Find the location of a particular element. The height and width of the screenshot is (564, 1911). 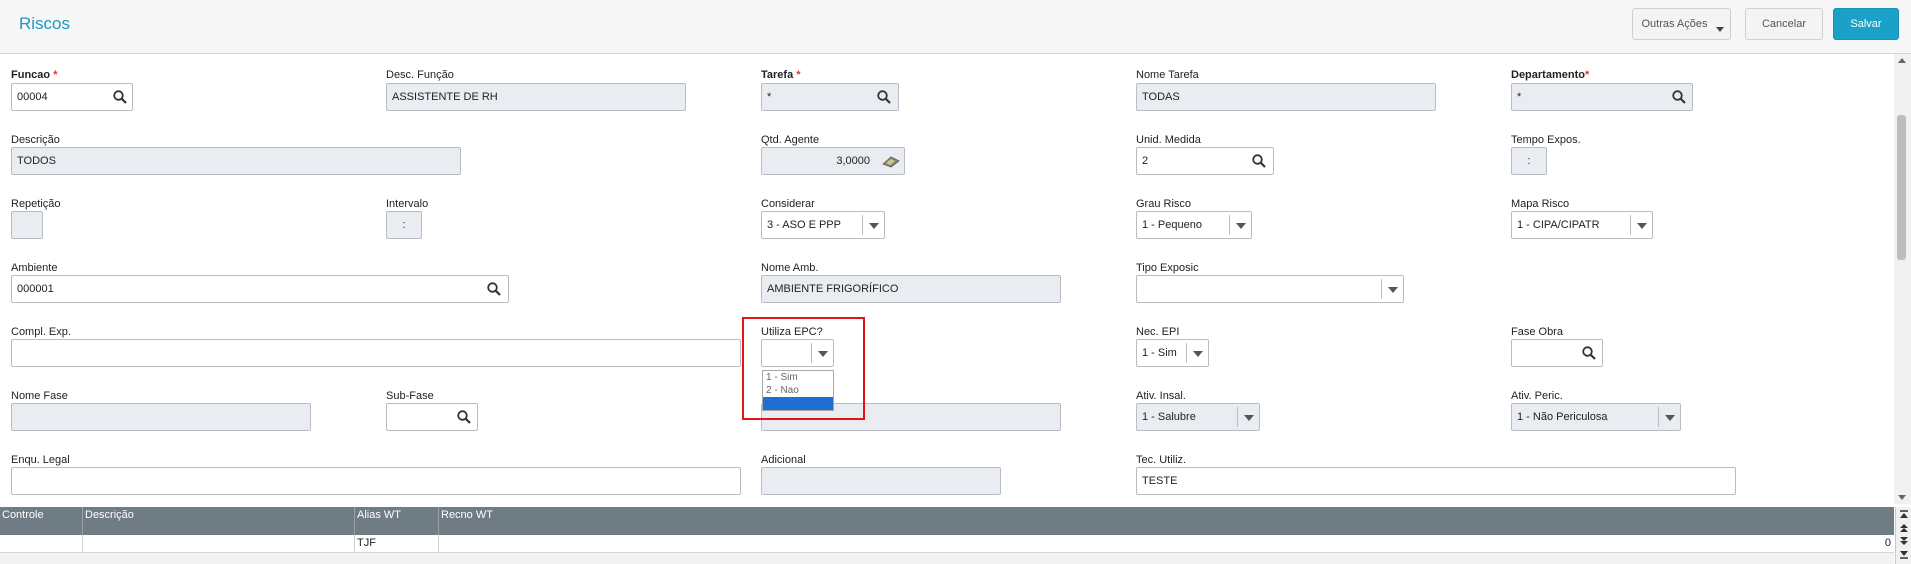

cell-controle is located at coordinates (41, 543).